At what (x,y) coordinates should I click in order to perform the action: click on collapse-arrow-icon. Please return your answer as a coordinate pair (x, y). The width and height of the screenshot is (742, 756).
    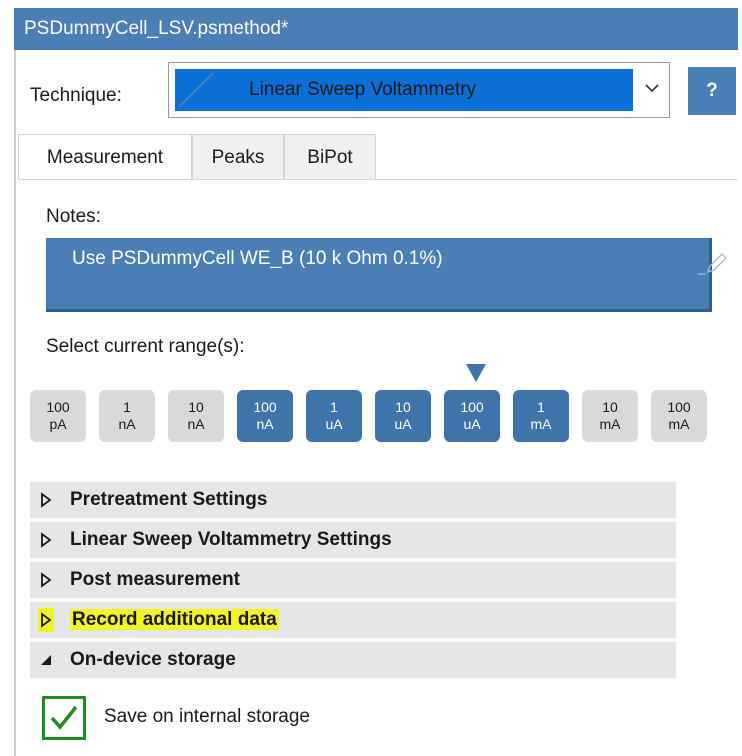
    Looking at the image, I should click on (46, 660).